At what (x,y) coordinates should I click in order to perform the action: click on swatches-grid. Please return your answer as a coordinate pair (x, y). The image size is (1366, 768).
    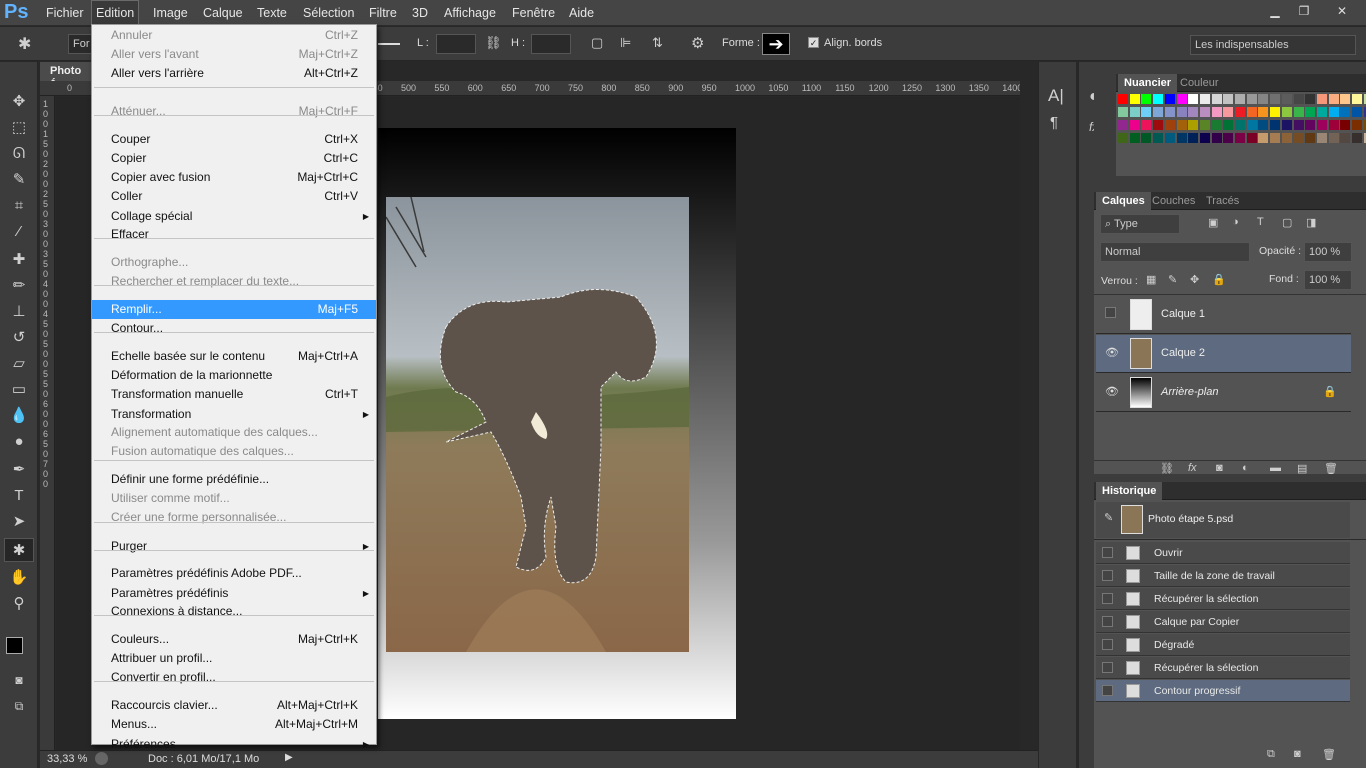
    Looking at the image, I should click on (1241, 134).